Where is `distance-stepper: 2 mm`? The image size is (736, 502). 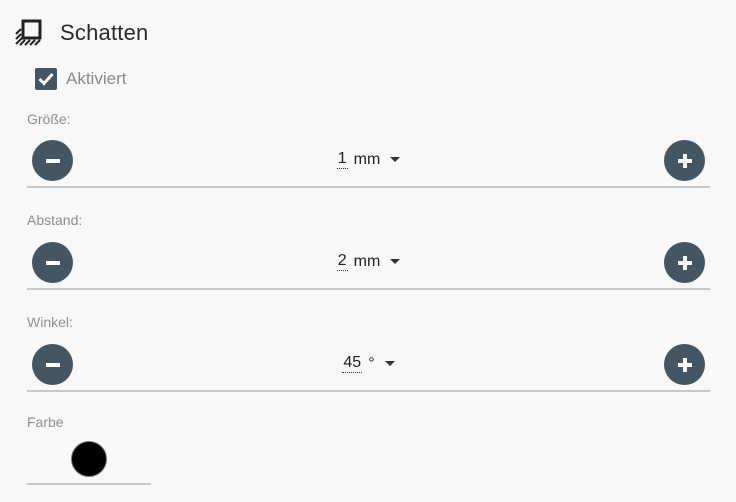
distance-stepper: 2 mm is located at coordinates (368, 266).